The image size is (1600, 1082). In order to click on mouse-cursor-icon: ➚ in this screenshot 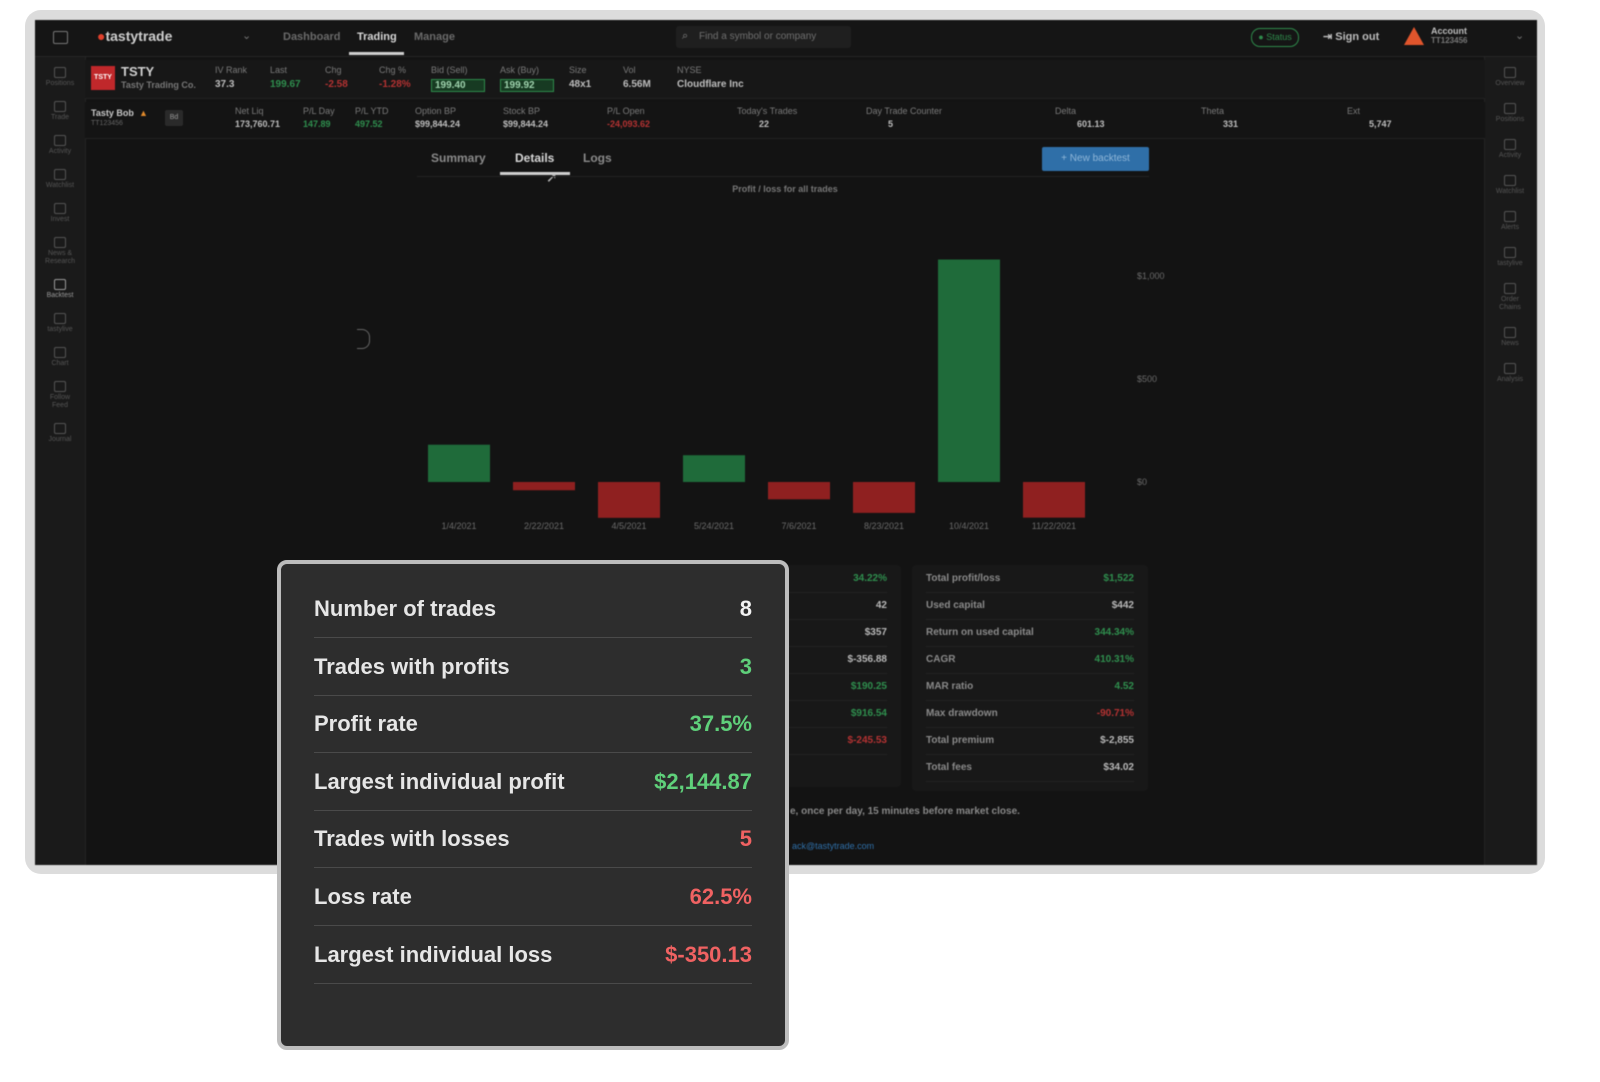, I will do `click(552, 177)`.